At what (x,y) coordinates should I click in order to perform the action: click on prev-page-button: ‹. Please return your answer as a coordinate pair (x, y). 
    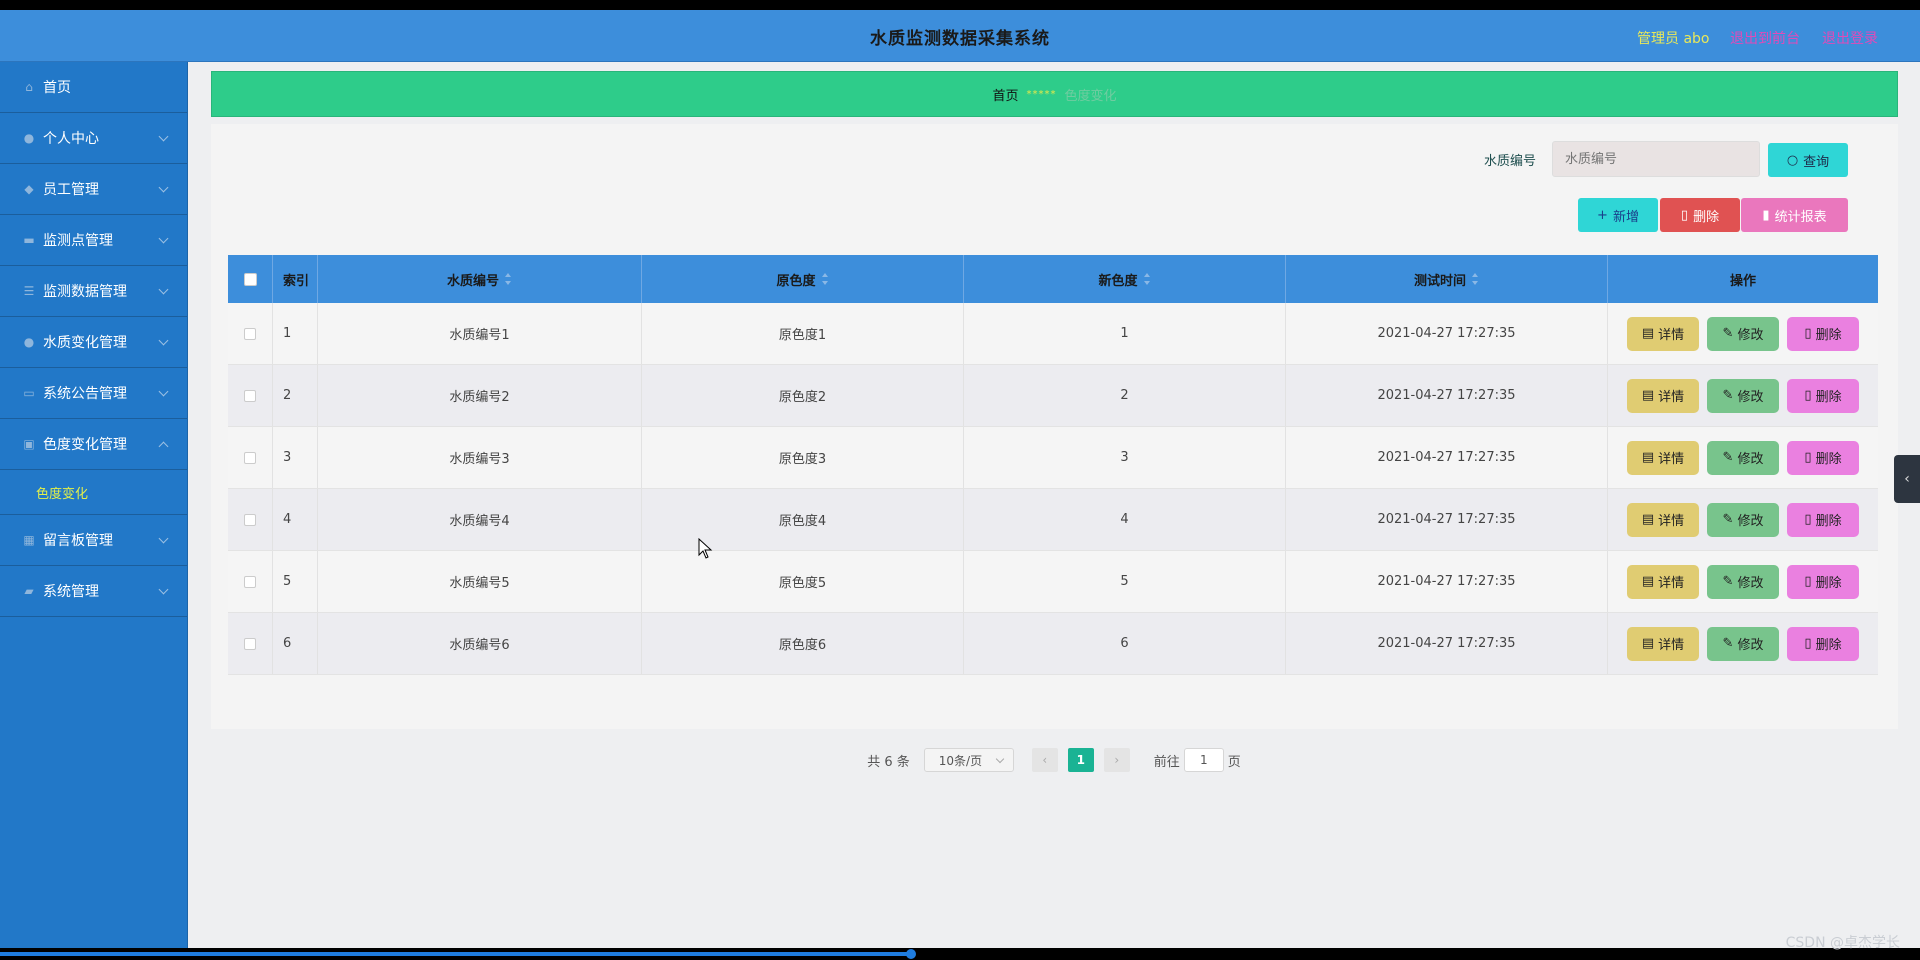
    Looking at the image, I should click on (1044, 760).